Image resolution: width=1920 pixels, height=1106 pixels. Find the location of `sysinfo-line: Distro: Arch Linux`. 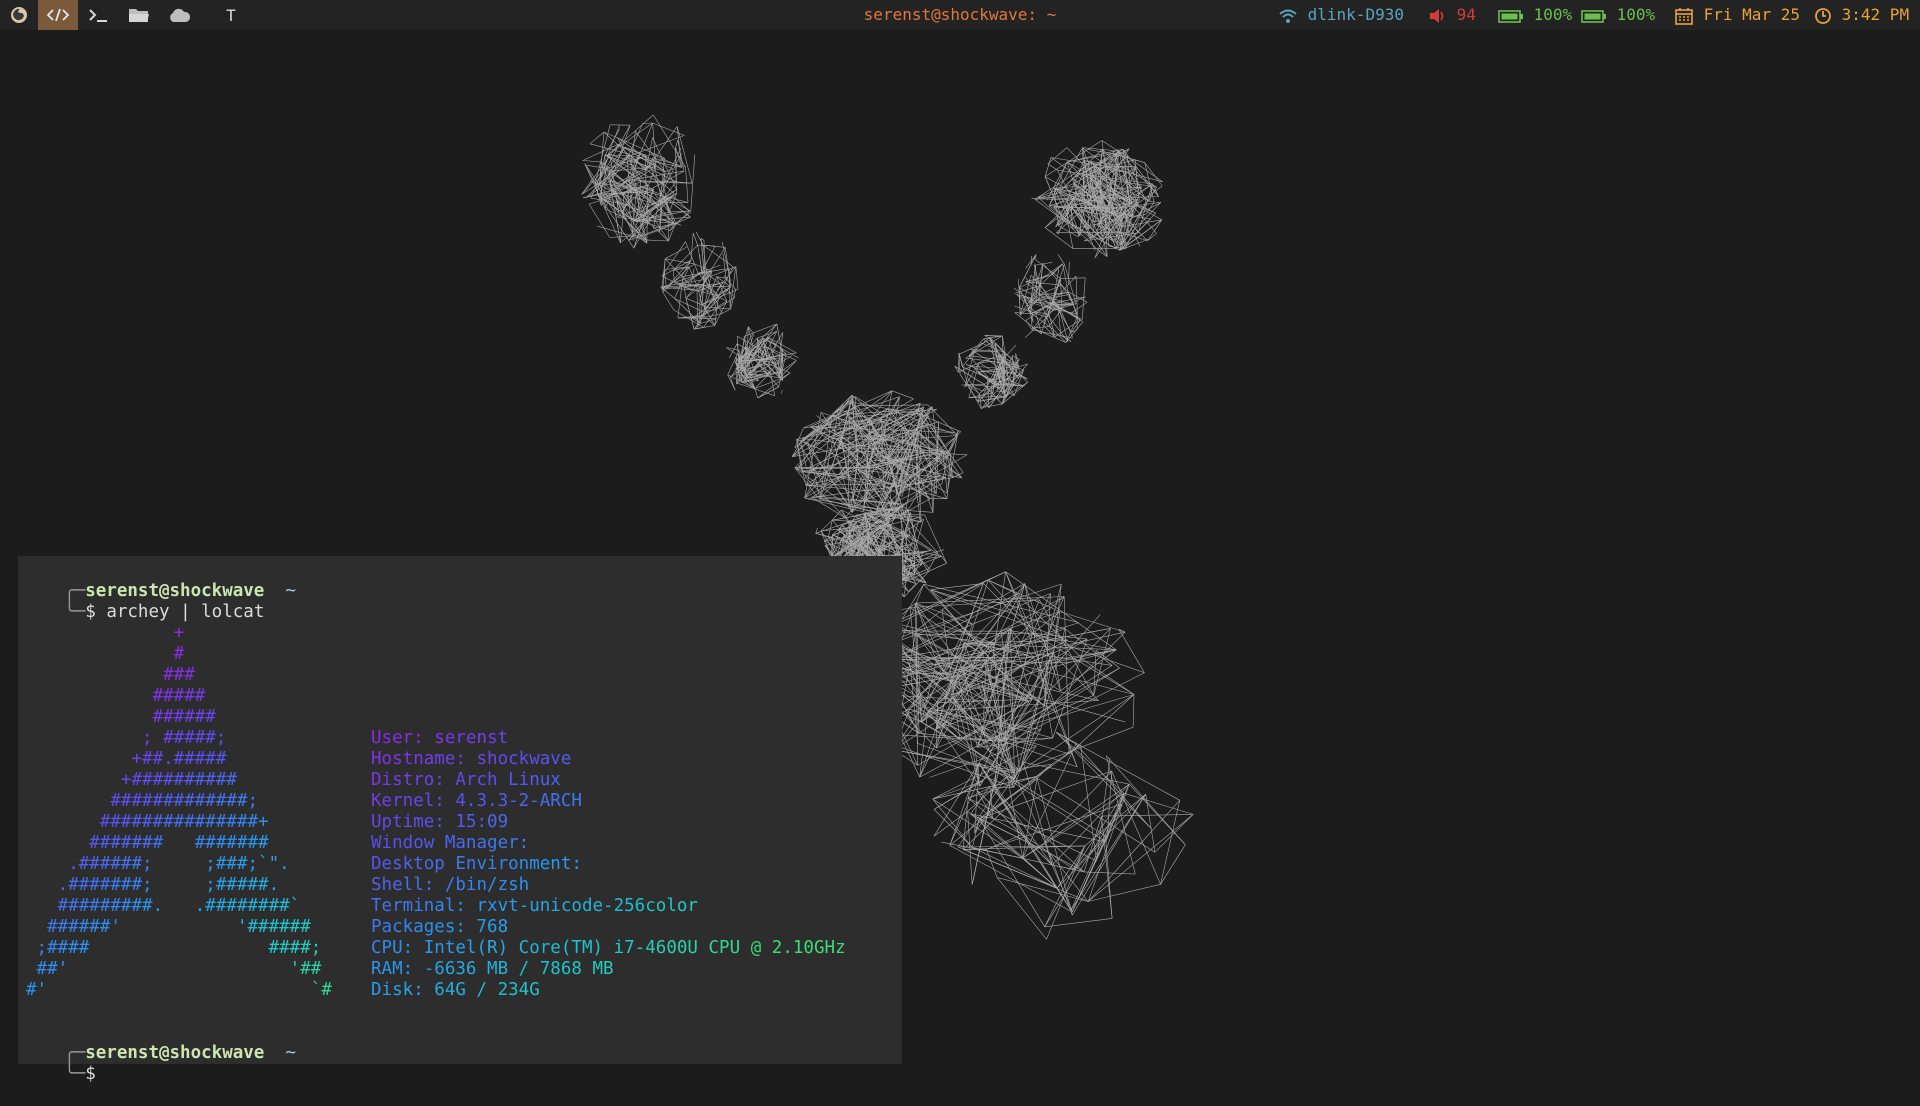

sysinfo-line: Distro: Arch Linux is located at coordinates (466, 780).